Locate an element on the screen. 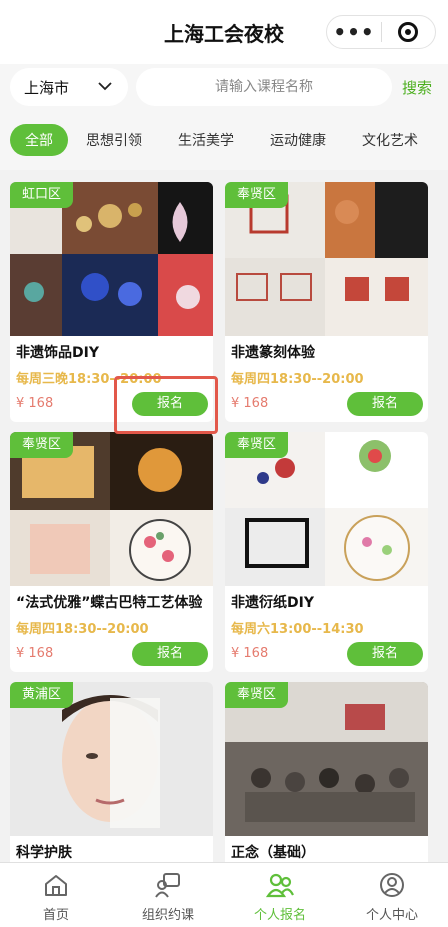 The height and width of the screenshot is (927, 448). tab-signup: 个人报名 is located at coordinates (280, 895).